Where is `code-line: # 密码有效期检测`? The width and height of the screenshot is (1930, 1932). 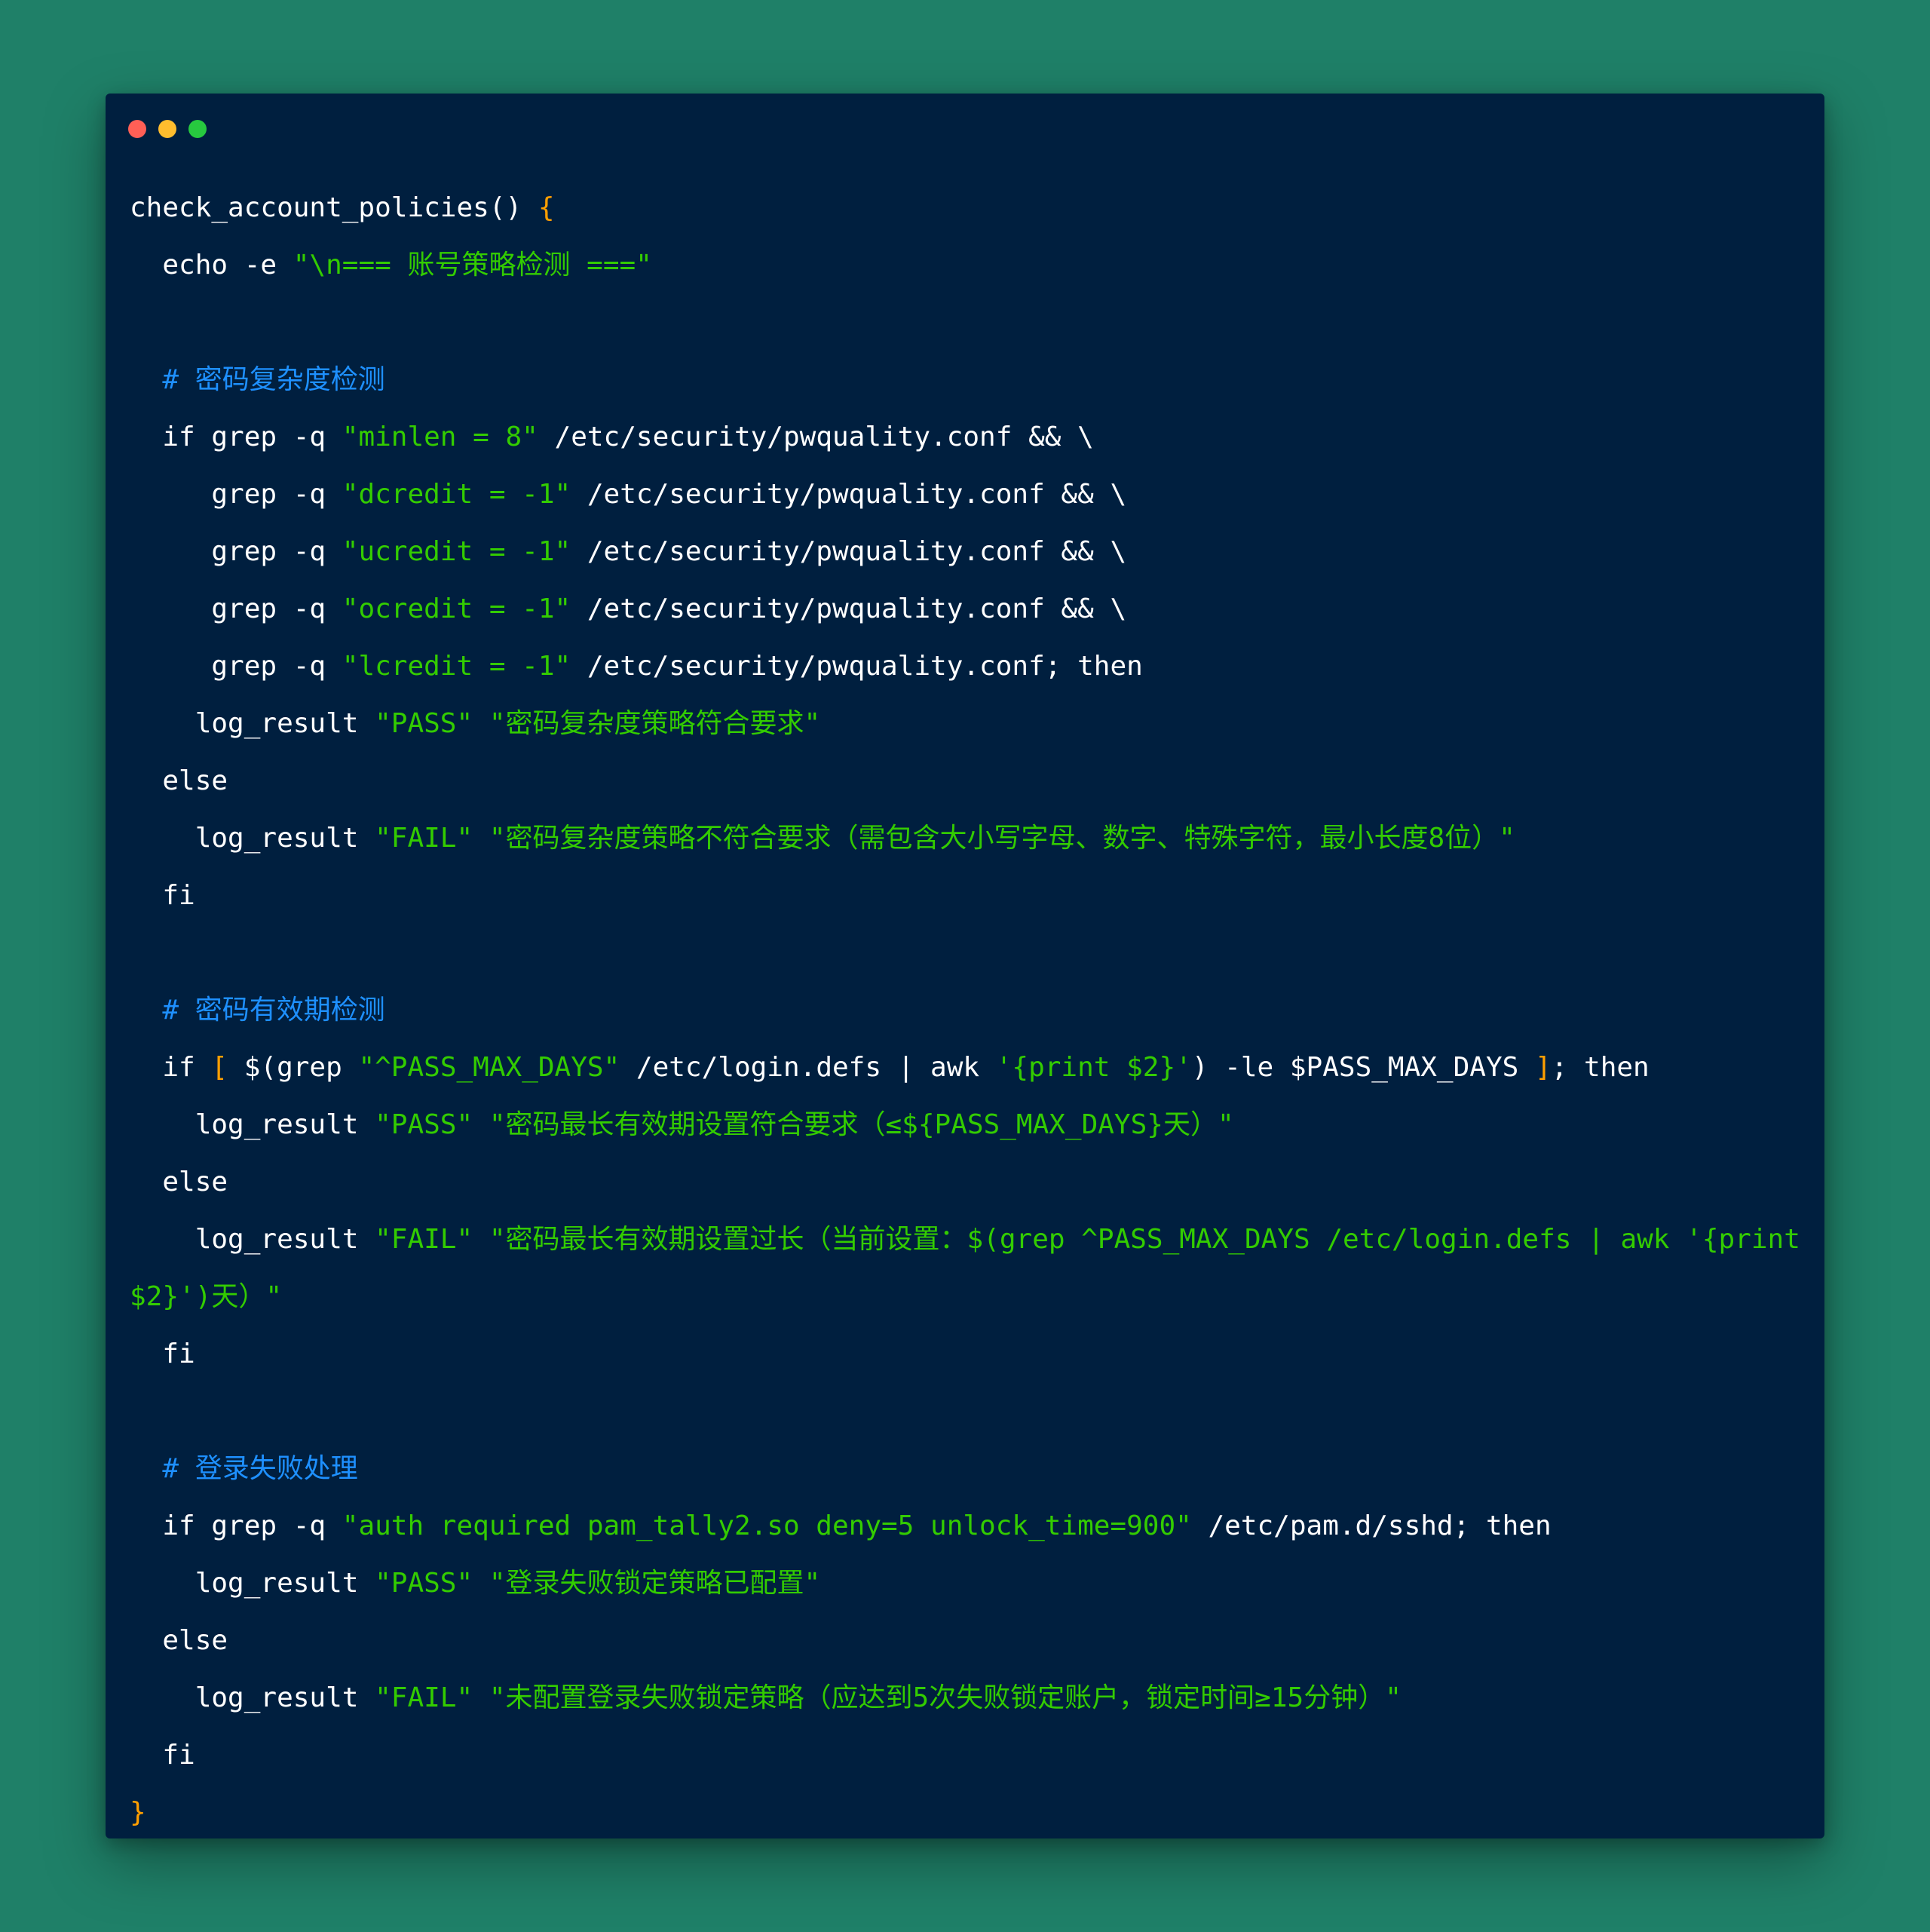
code-line: # 密码有效期检测 is located at coordinates (966, 1010).